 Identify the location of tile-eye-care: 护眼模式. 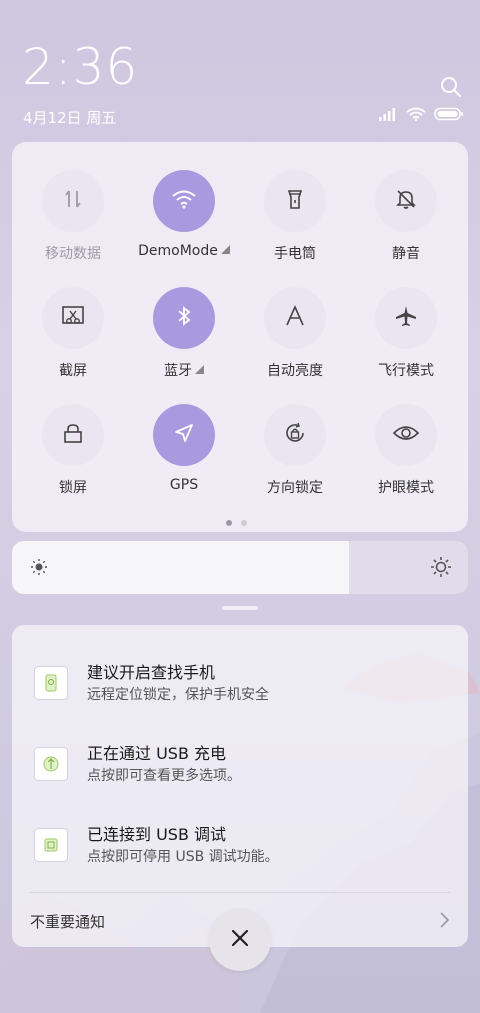
(406, 450).